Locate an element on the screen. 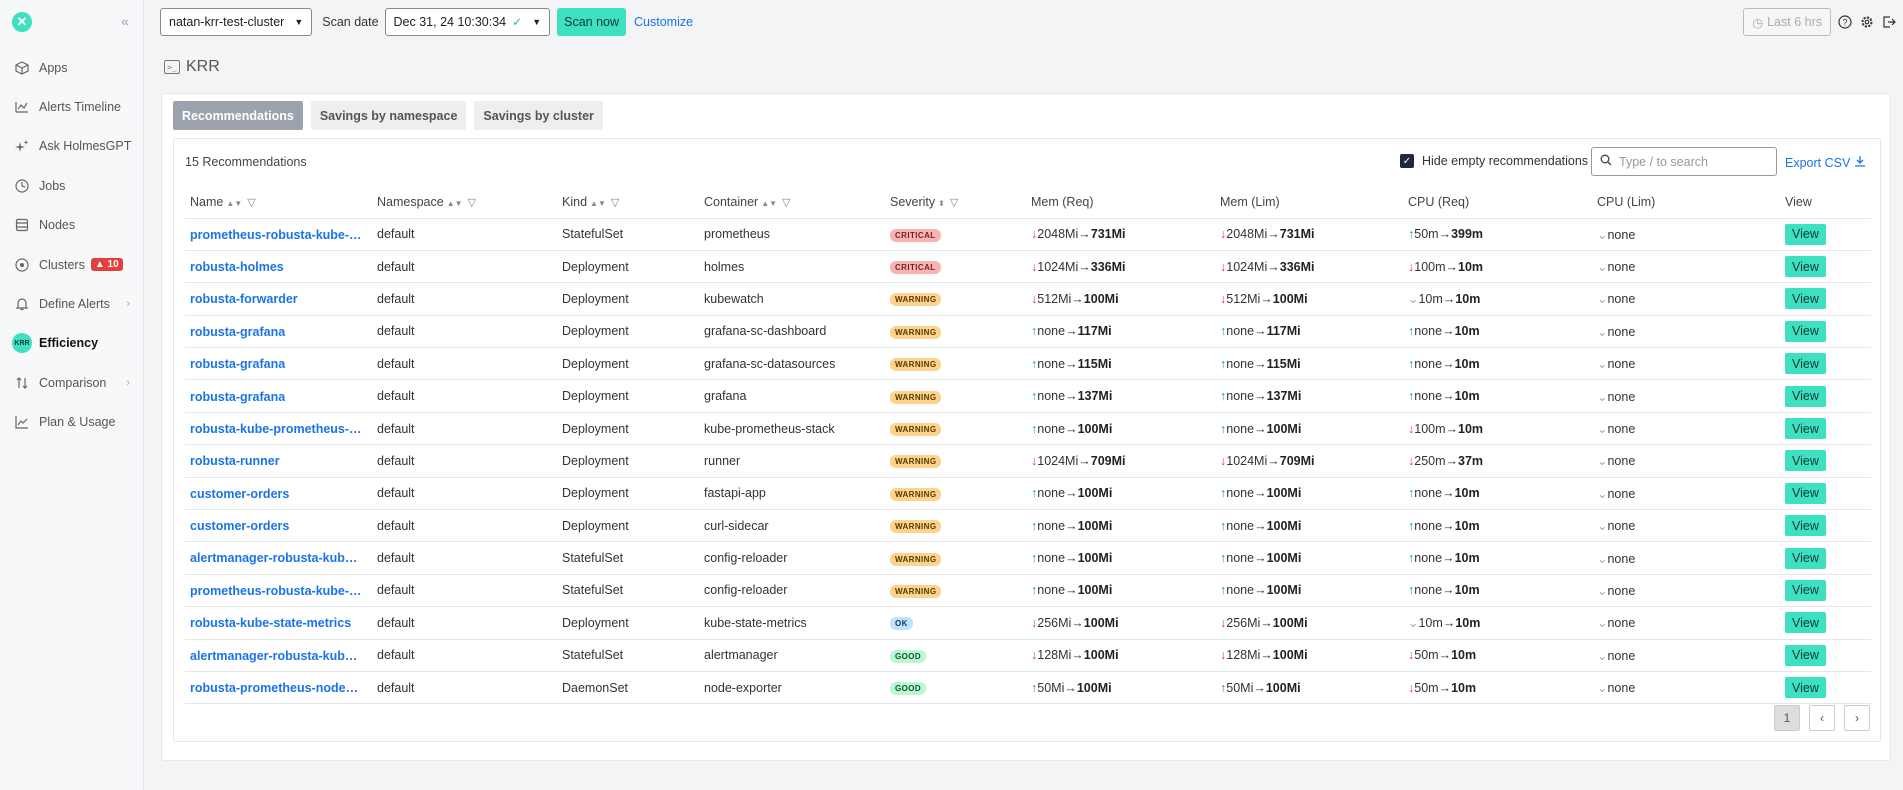  scan-date-select: Dec 31, 24 10:30:34 ✓ ▼ is located at coordinates (467, 22).